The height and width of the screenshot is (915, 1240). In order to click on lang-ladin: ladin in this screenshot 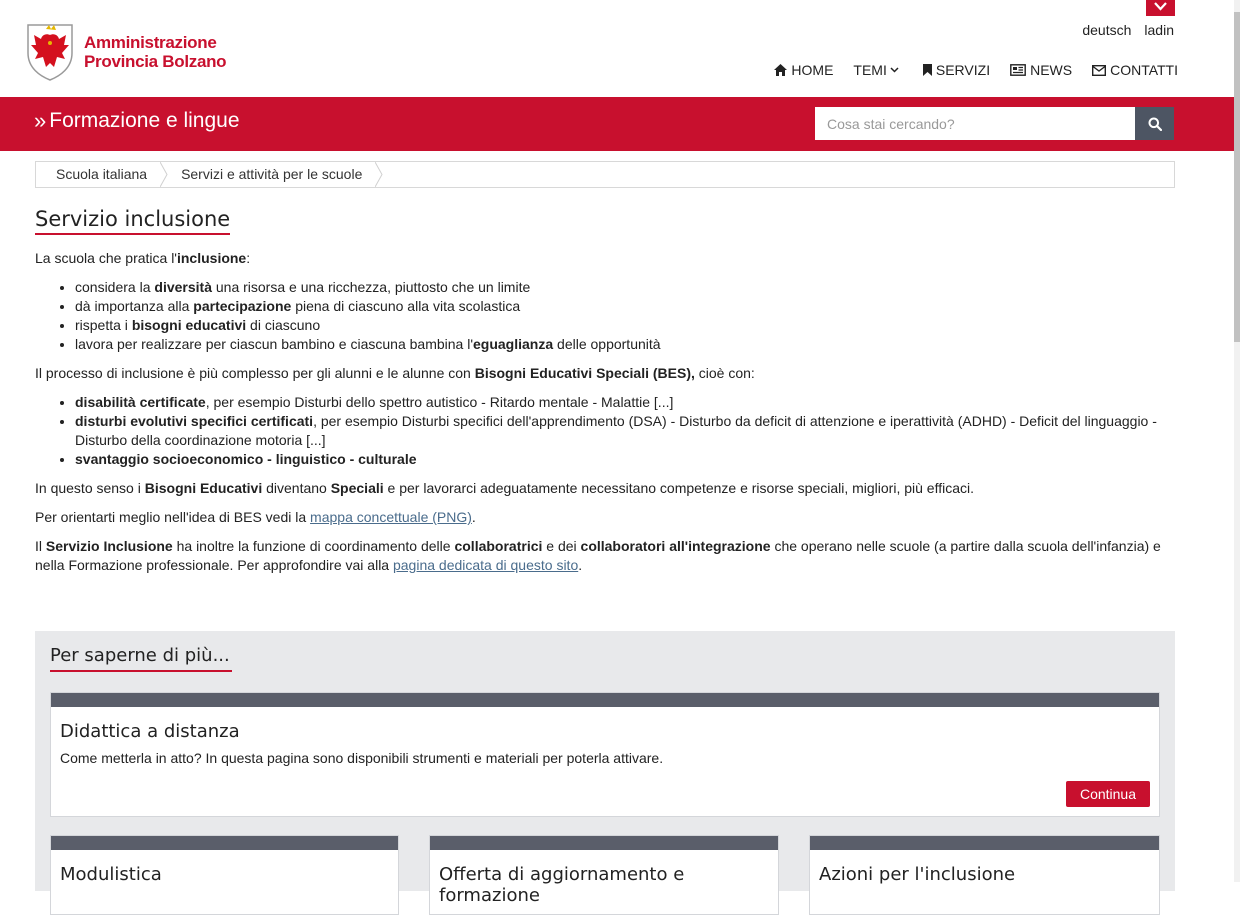, I will do `click(1159, 30)`.